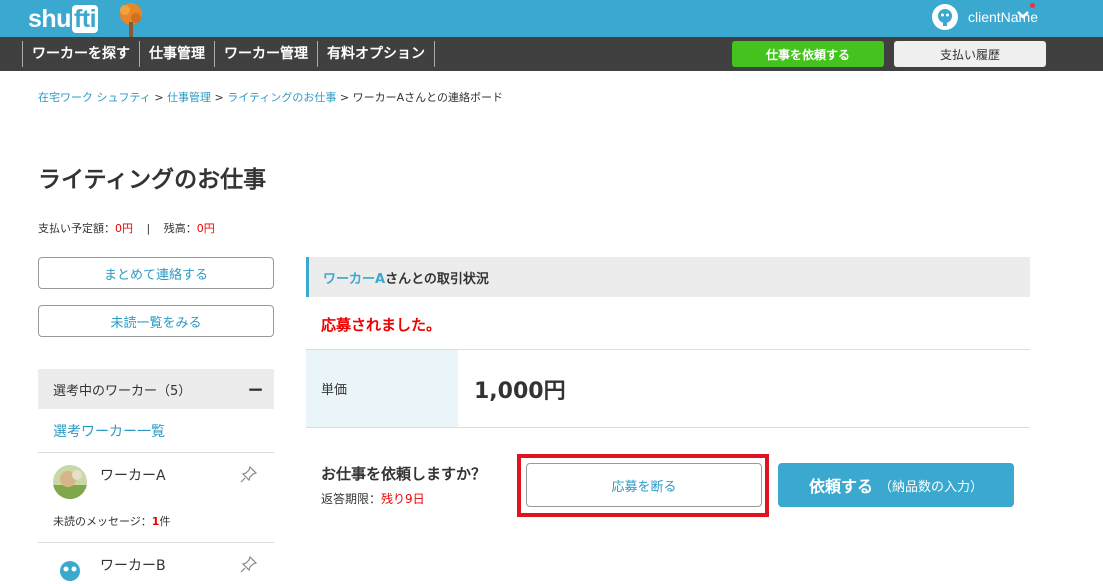  I want to click on payment-value: 0円, so click(124, 228).